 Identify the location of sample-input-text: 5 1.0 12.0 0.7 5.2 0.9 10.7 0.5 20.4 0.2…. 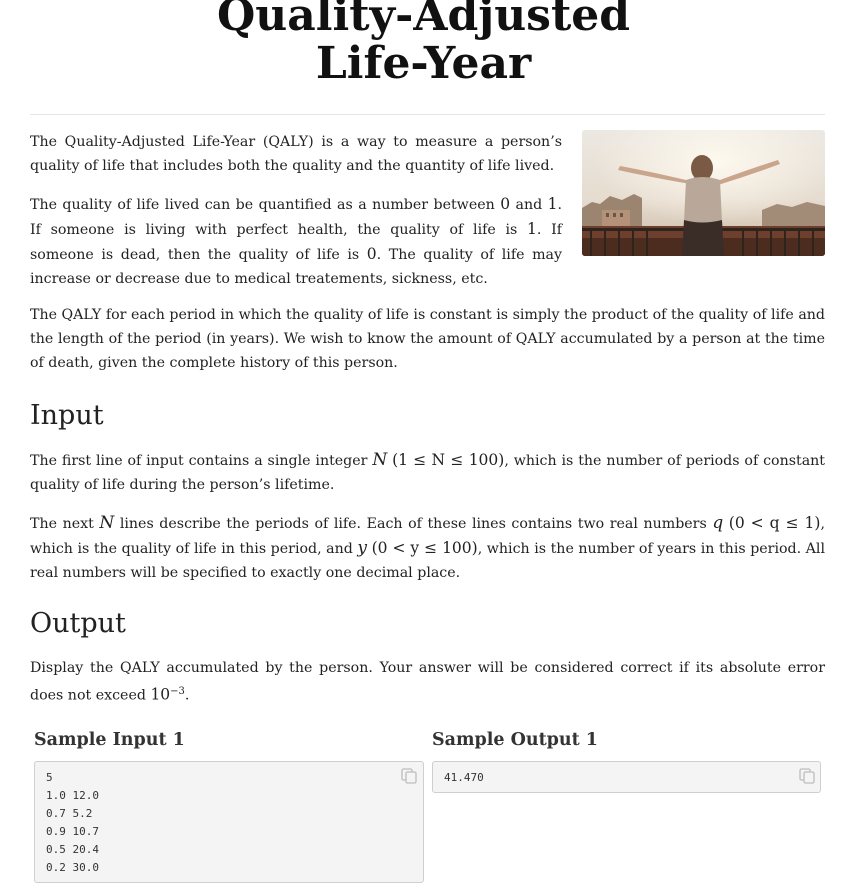
(229, 819).